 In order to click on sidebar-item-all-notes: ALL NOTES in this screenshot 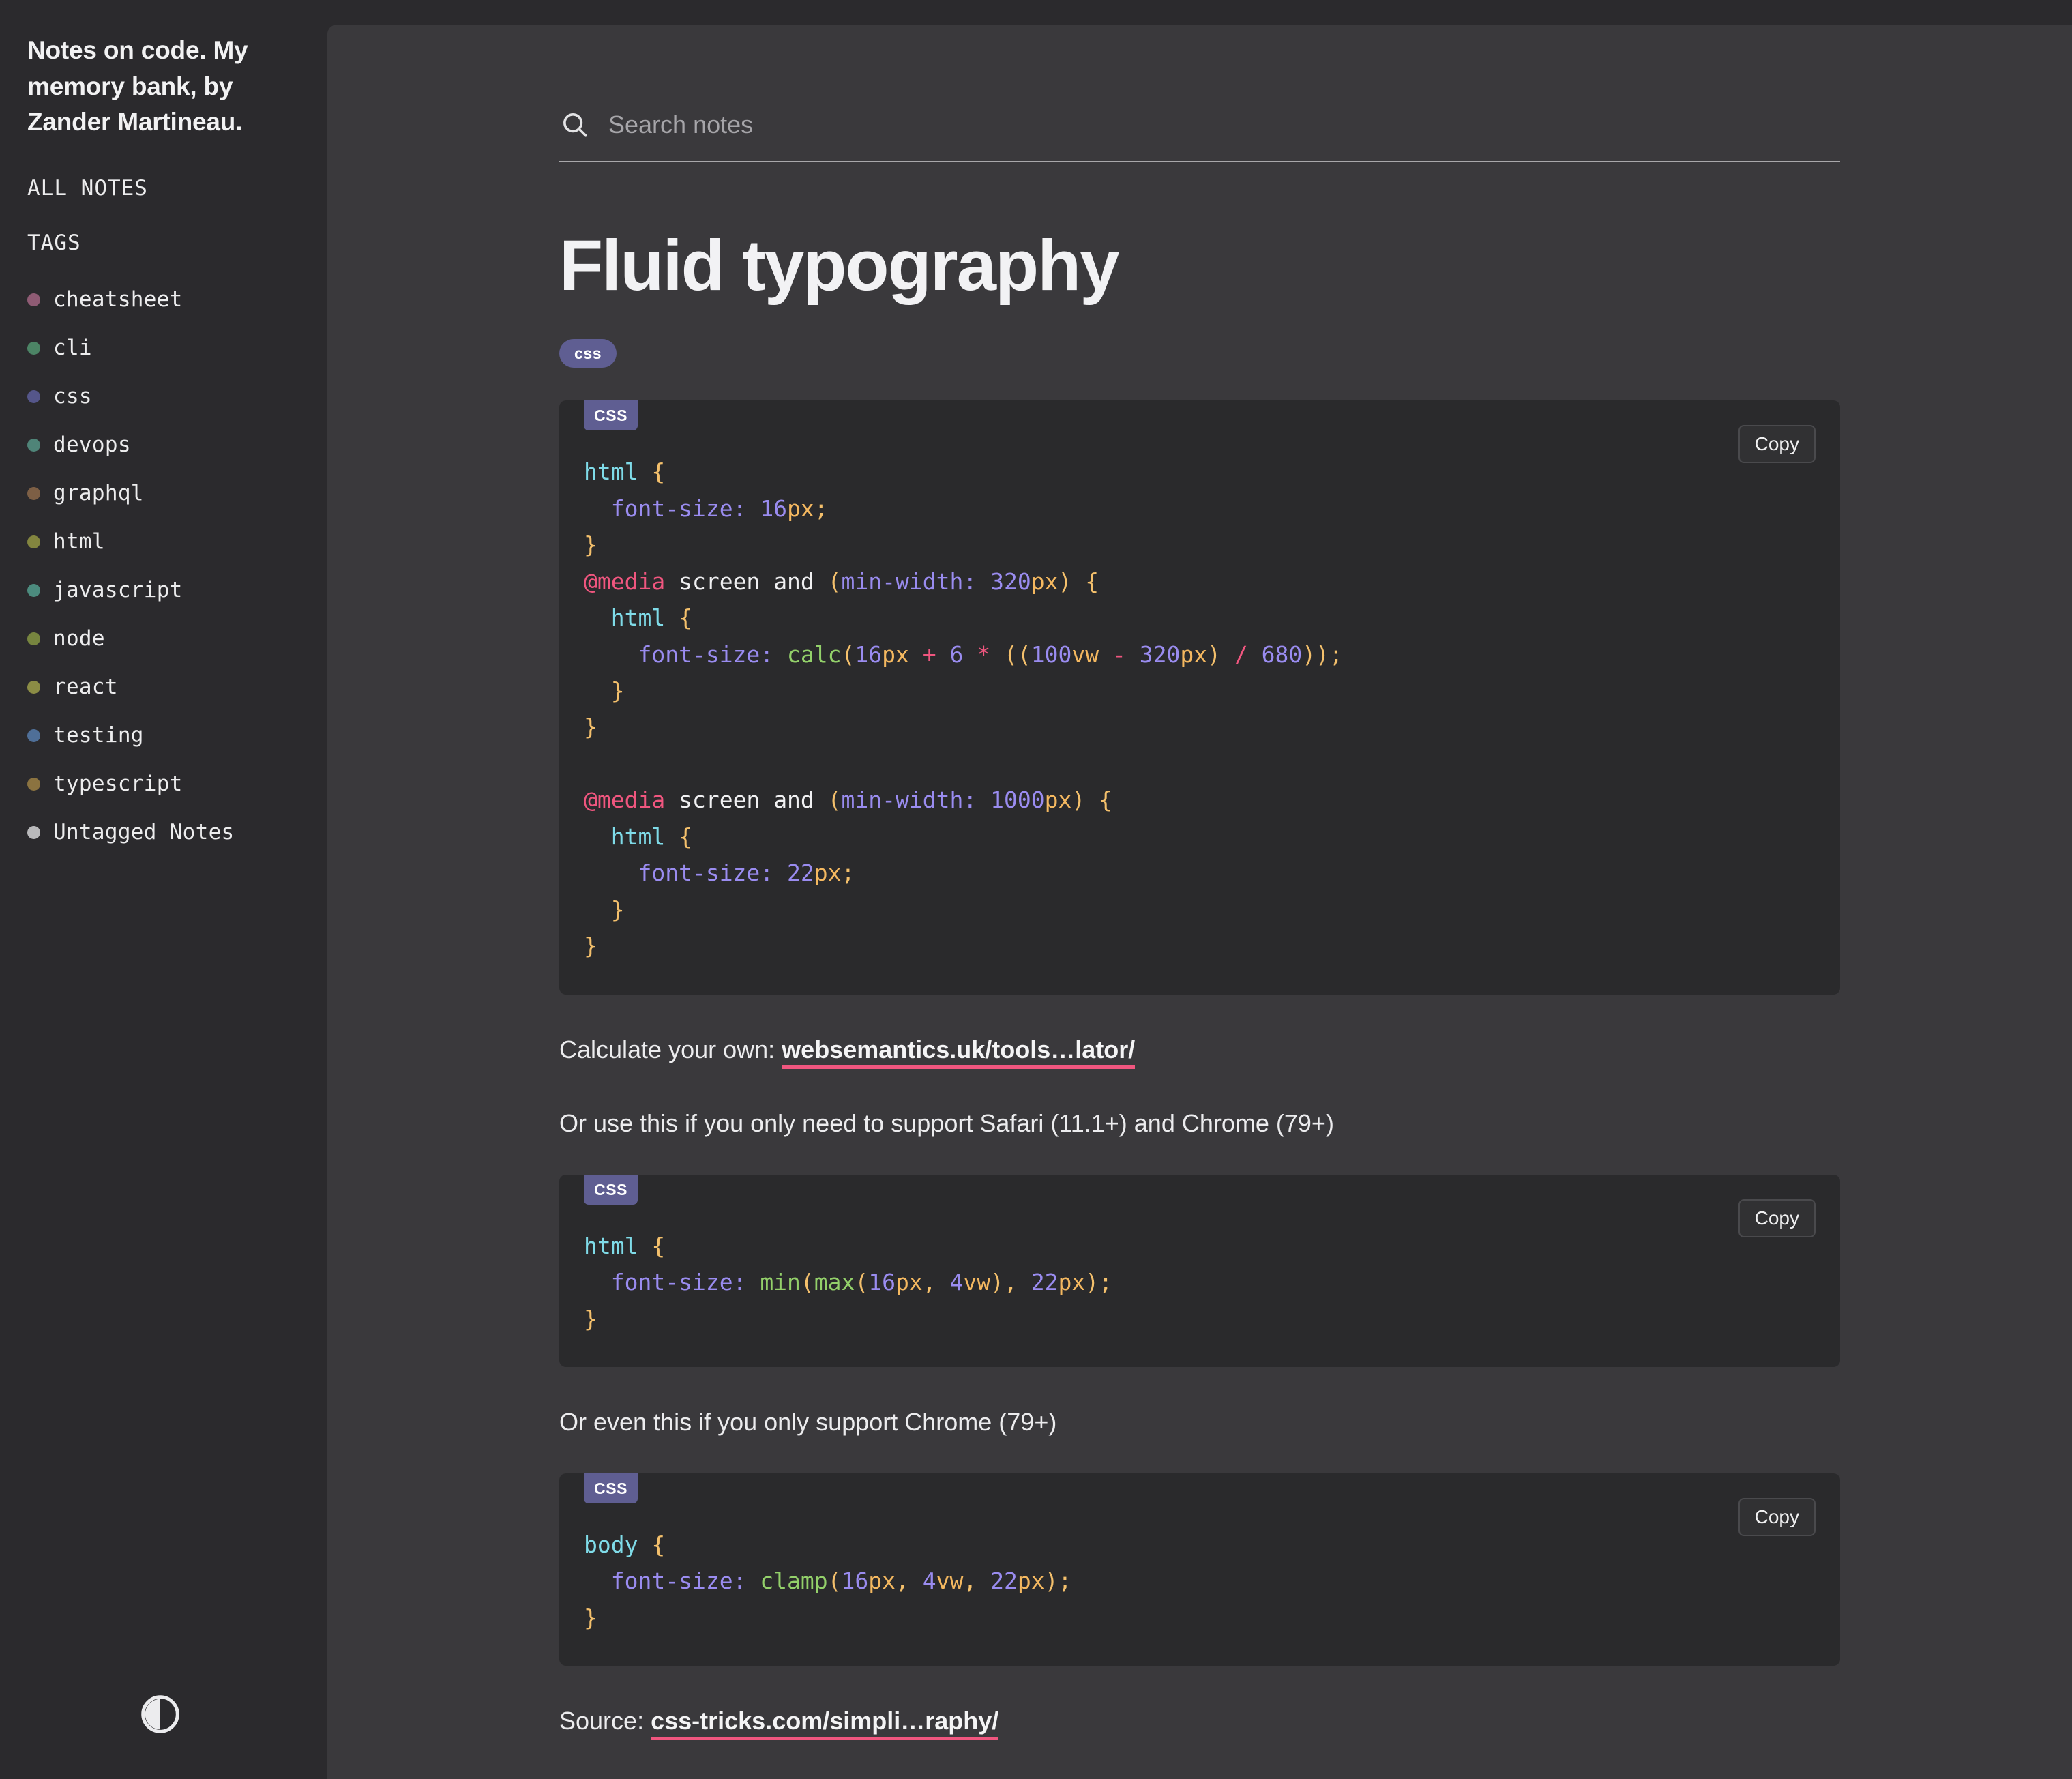, I will do `click(163, 188)`.